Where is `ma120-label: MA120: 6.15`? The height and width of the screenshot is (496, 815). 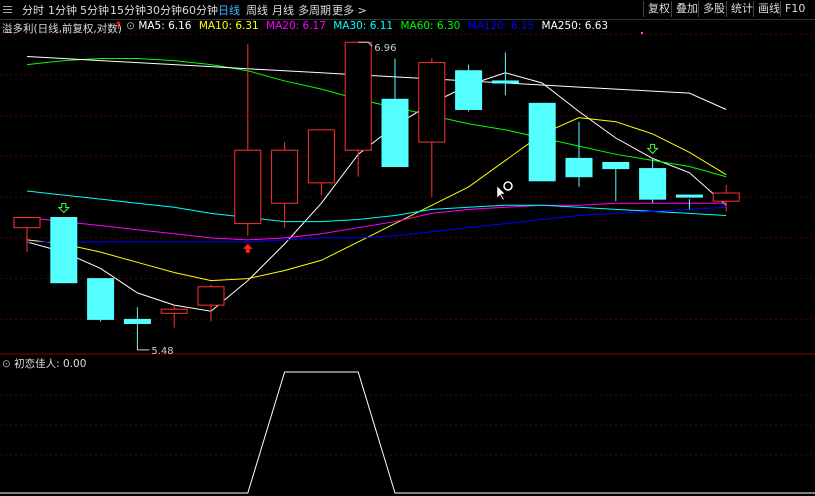 ma120-label: MA120: 6.15 is located at coordinates (501, 26).